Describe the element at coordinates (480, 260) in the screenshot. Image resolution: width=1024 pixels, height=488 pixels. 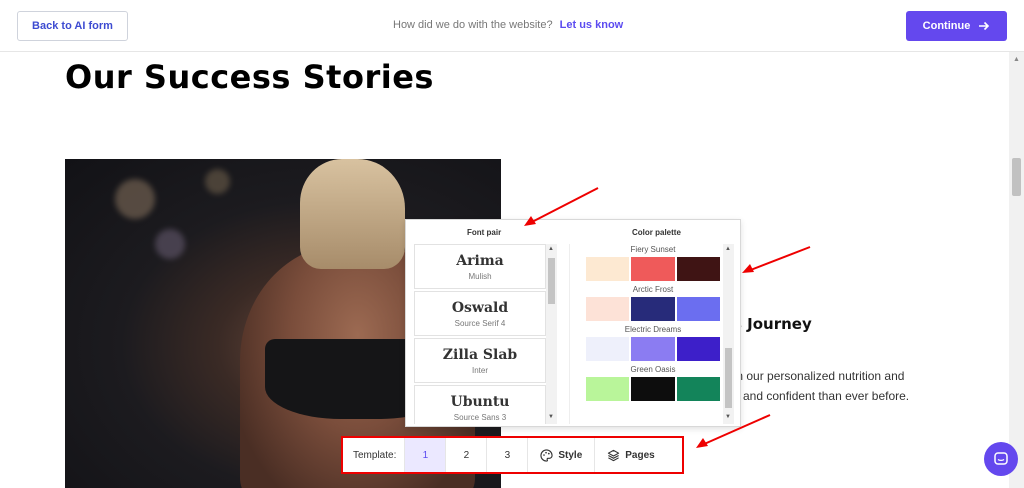
I see `font-main-name: Arima` at that location.